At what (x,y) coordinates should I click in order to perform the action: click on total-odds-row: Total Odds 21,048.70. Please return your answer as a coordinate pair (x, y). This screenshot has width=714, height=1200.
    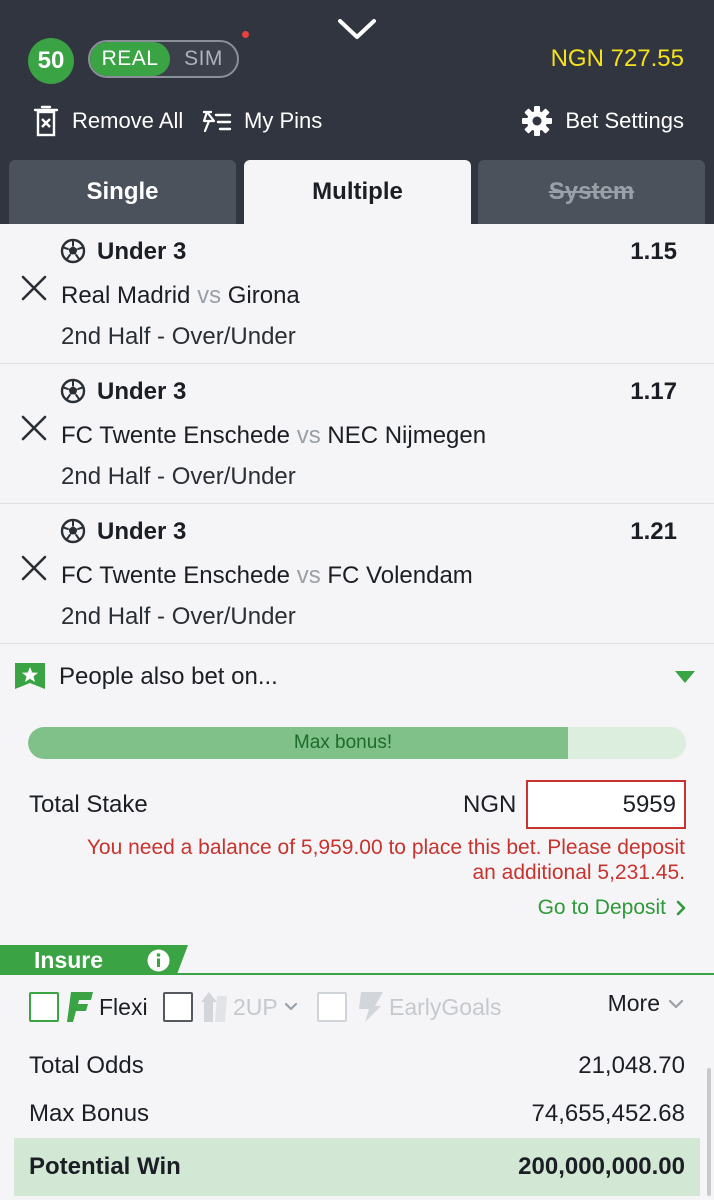
    Looking at the image, I should click on (357, 1066).